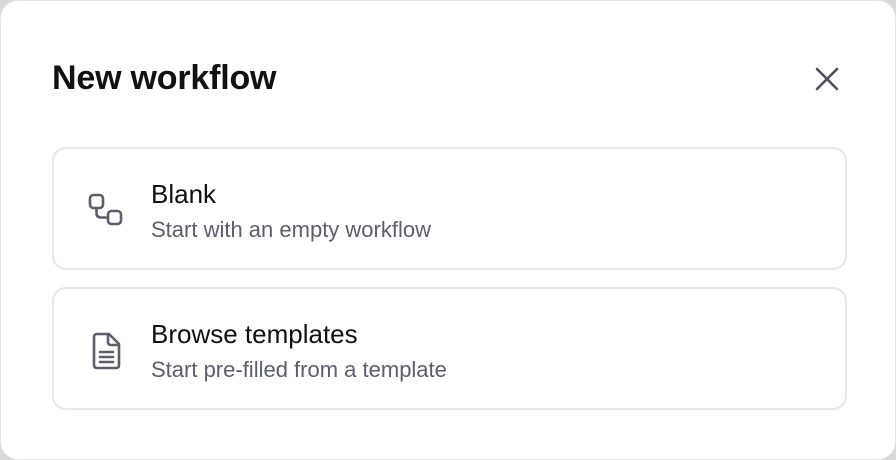  What do you see at coordinates (254, 334) in the screenshot?
I see `option-title: Browse templates` at bounding box center [254, 334].